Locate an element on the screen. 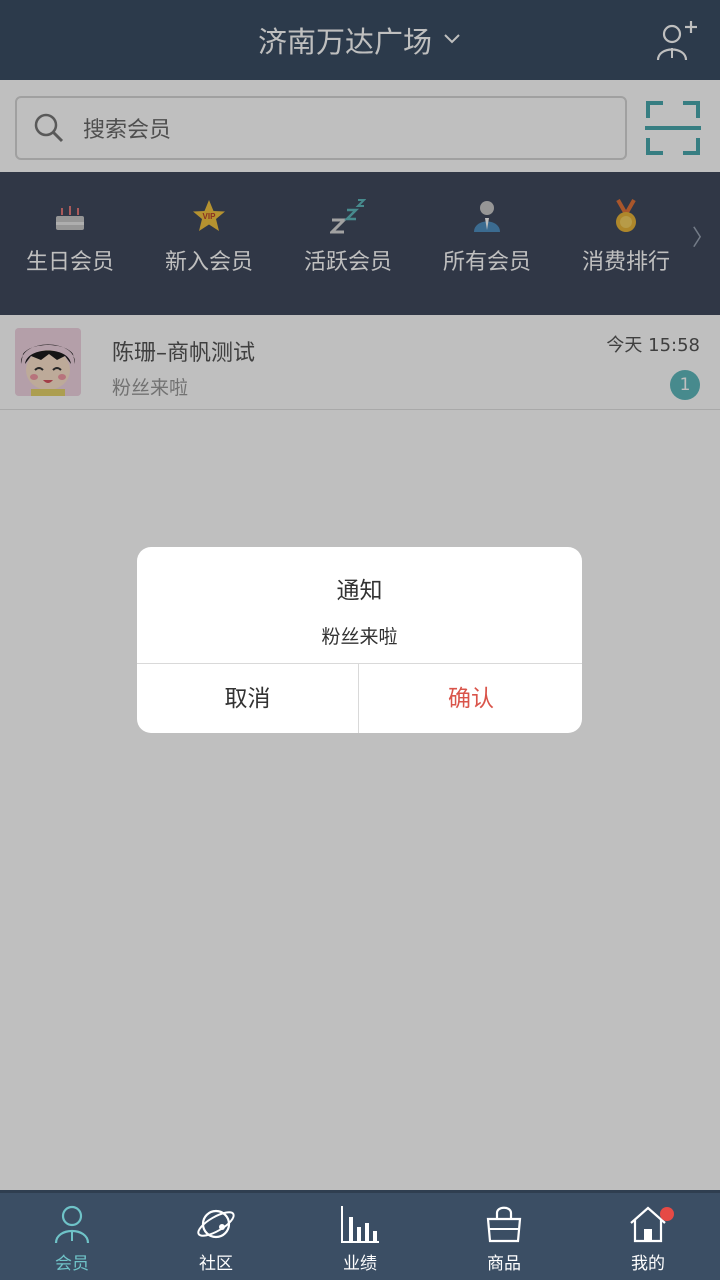  dialog-buttons: 取消 确认 is located at coordinates (359, 698).